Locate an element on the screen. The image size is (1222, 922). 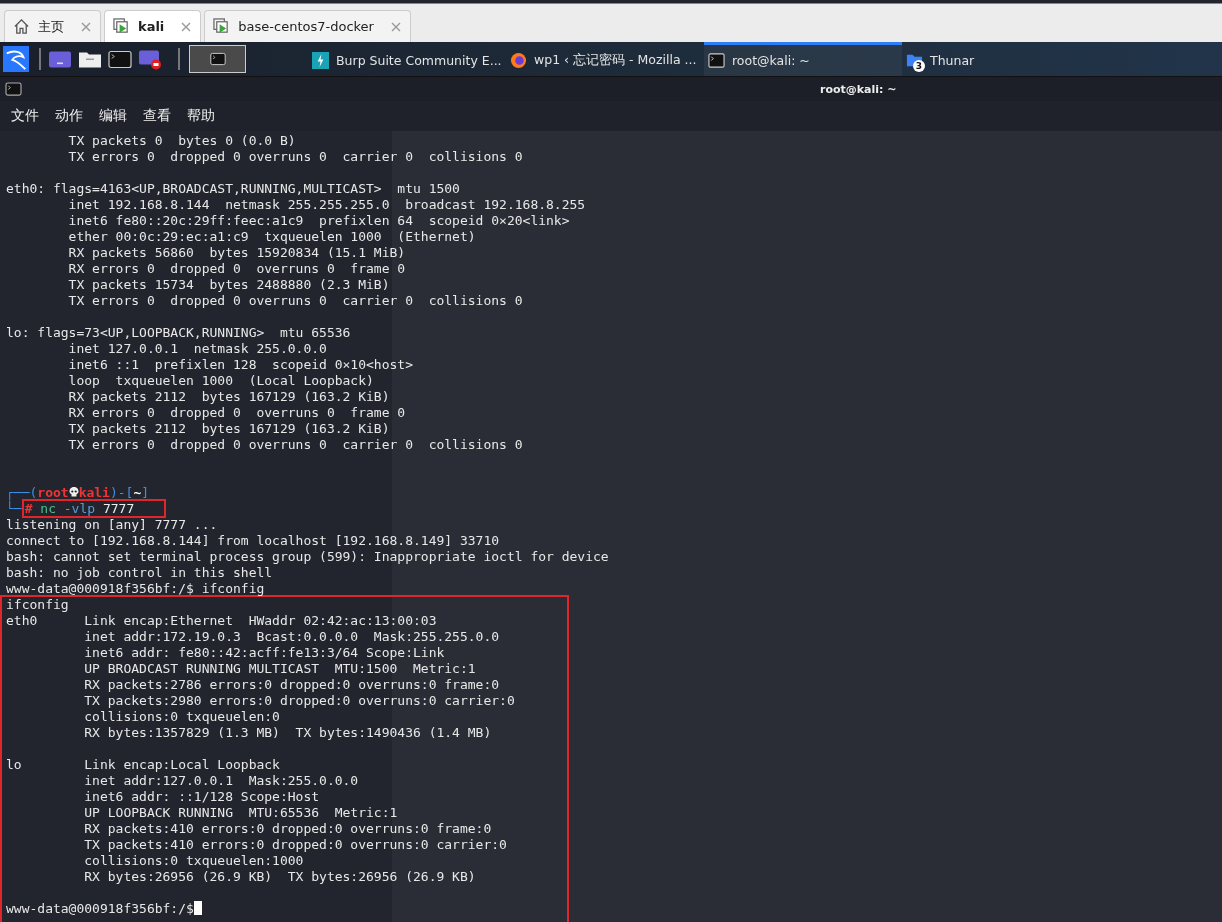
terminal-line: inet 127.0.0.1 netmask 255.0.0.0 is located at coordinates (197, 348).